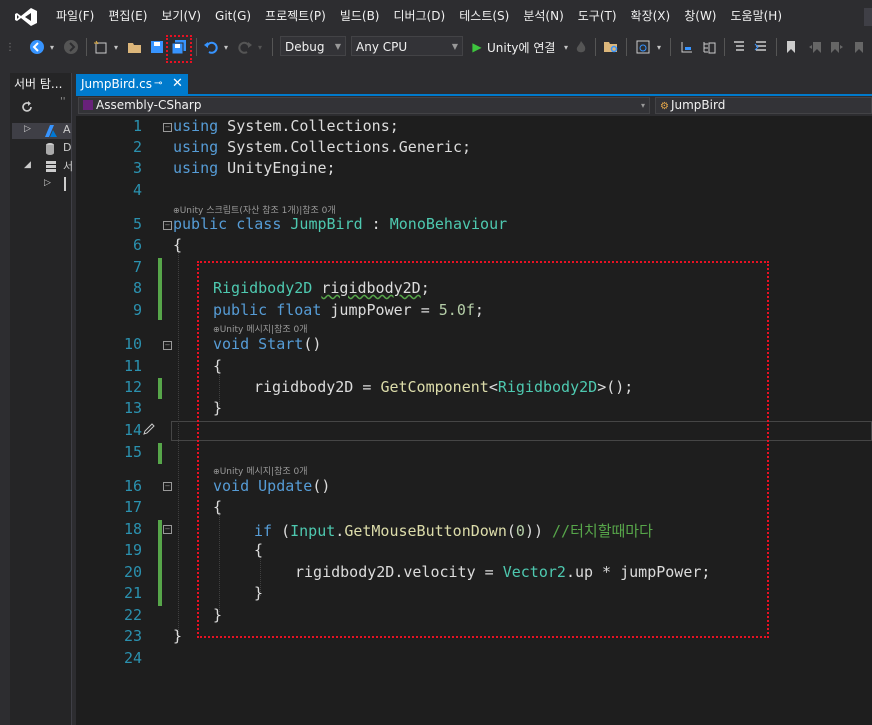 The image size is (872, 725). Describe the element at coordinates (132, 529) in the screenshot. I see `line-number: 18` at that location.